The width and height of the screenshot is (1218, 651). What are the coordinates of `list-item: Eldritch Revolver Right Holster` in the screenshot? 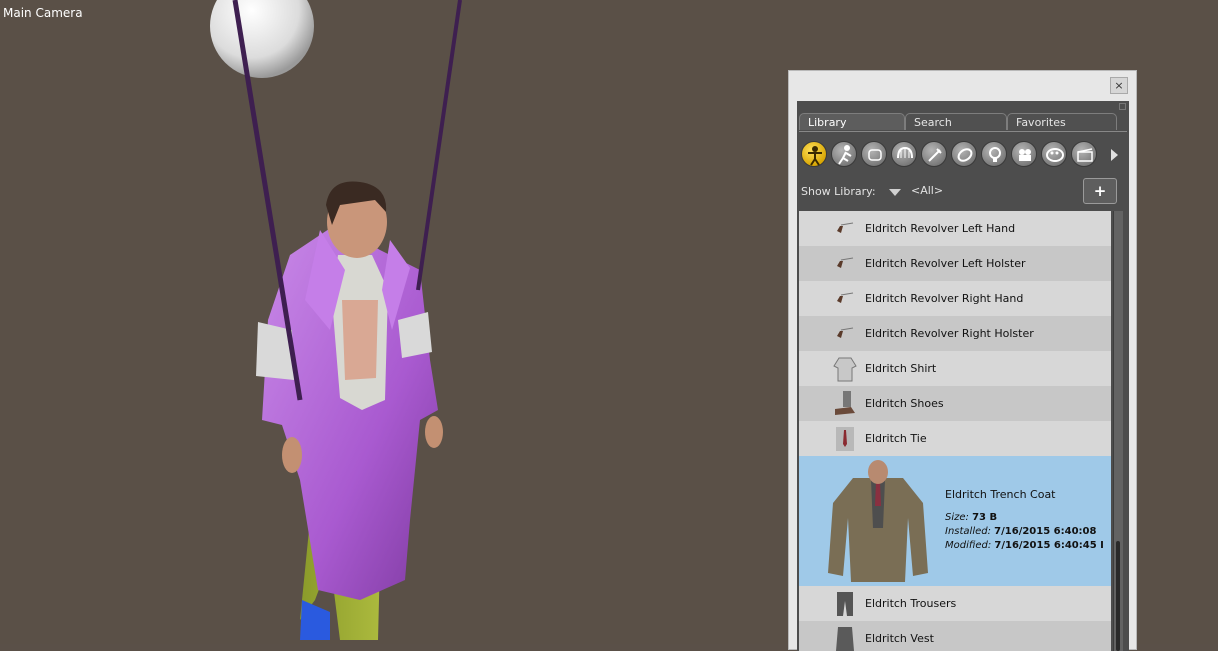 It's located at (955, 333).